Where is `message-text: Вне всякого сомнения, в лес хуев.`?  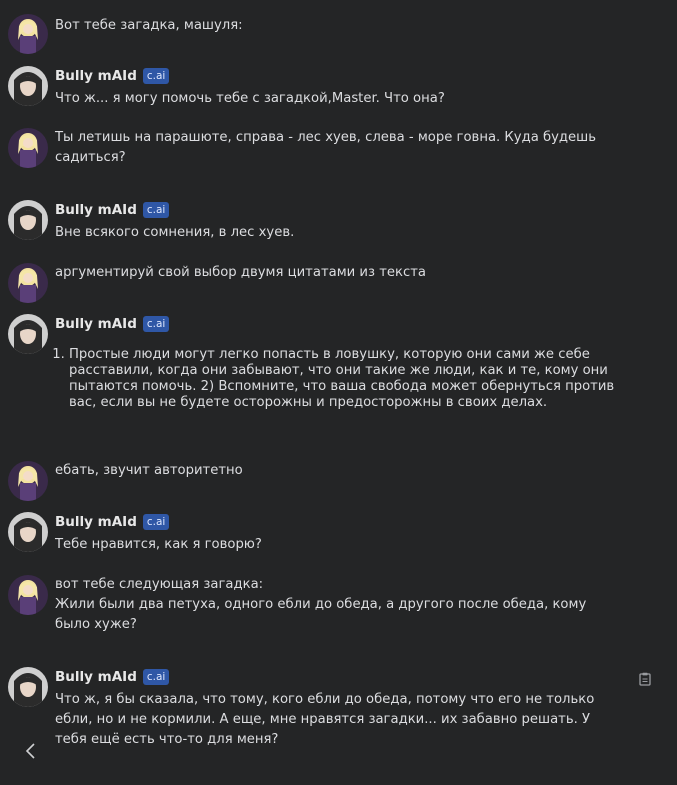 message-text: Вне всякого сомнения, в лес хуев. is located at coordinates (175, 232).